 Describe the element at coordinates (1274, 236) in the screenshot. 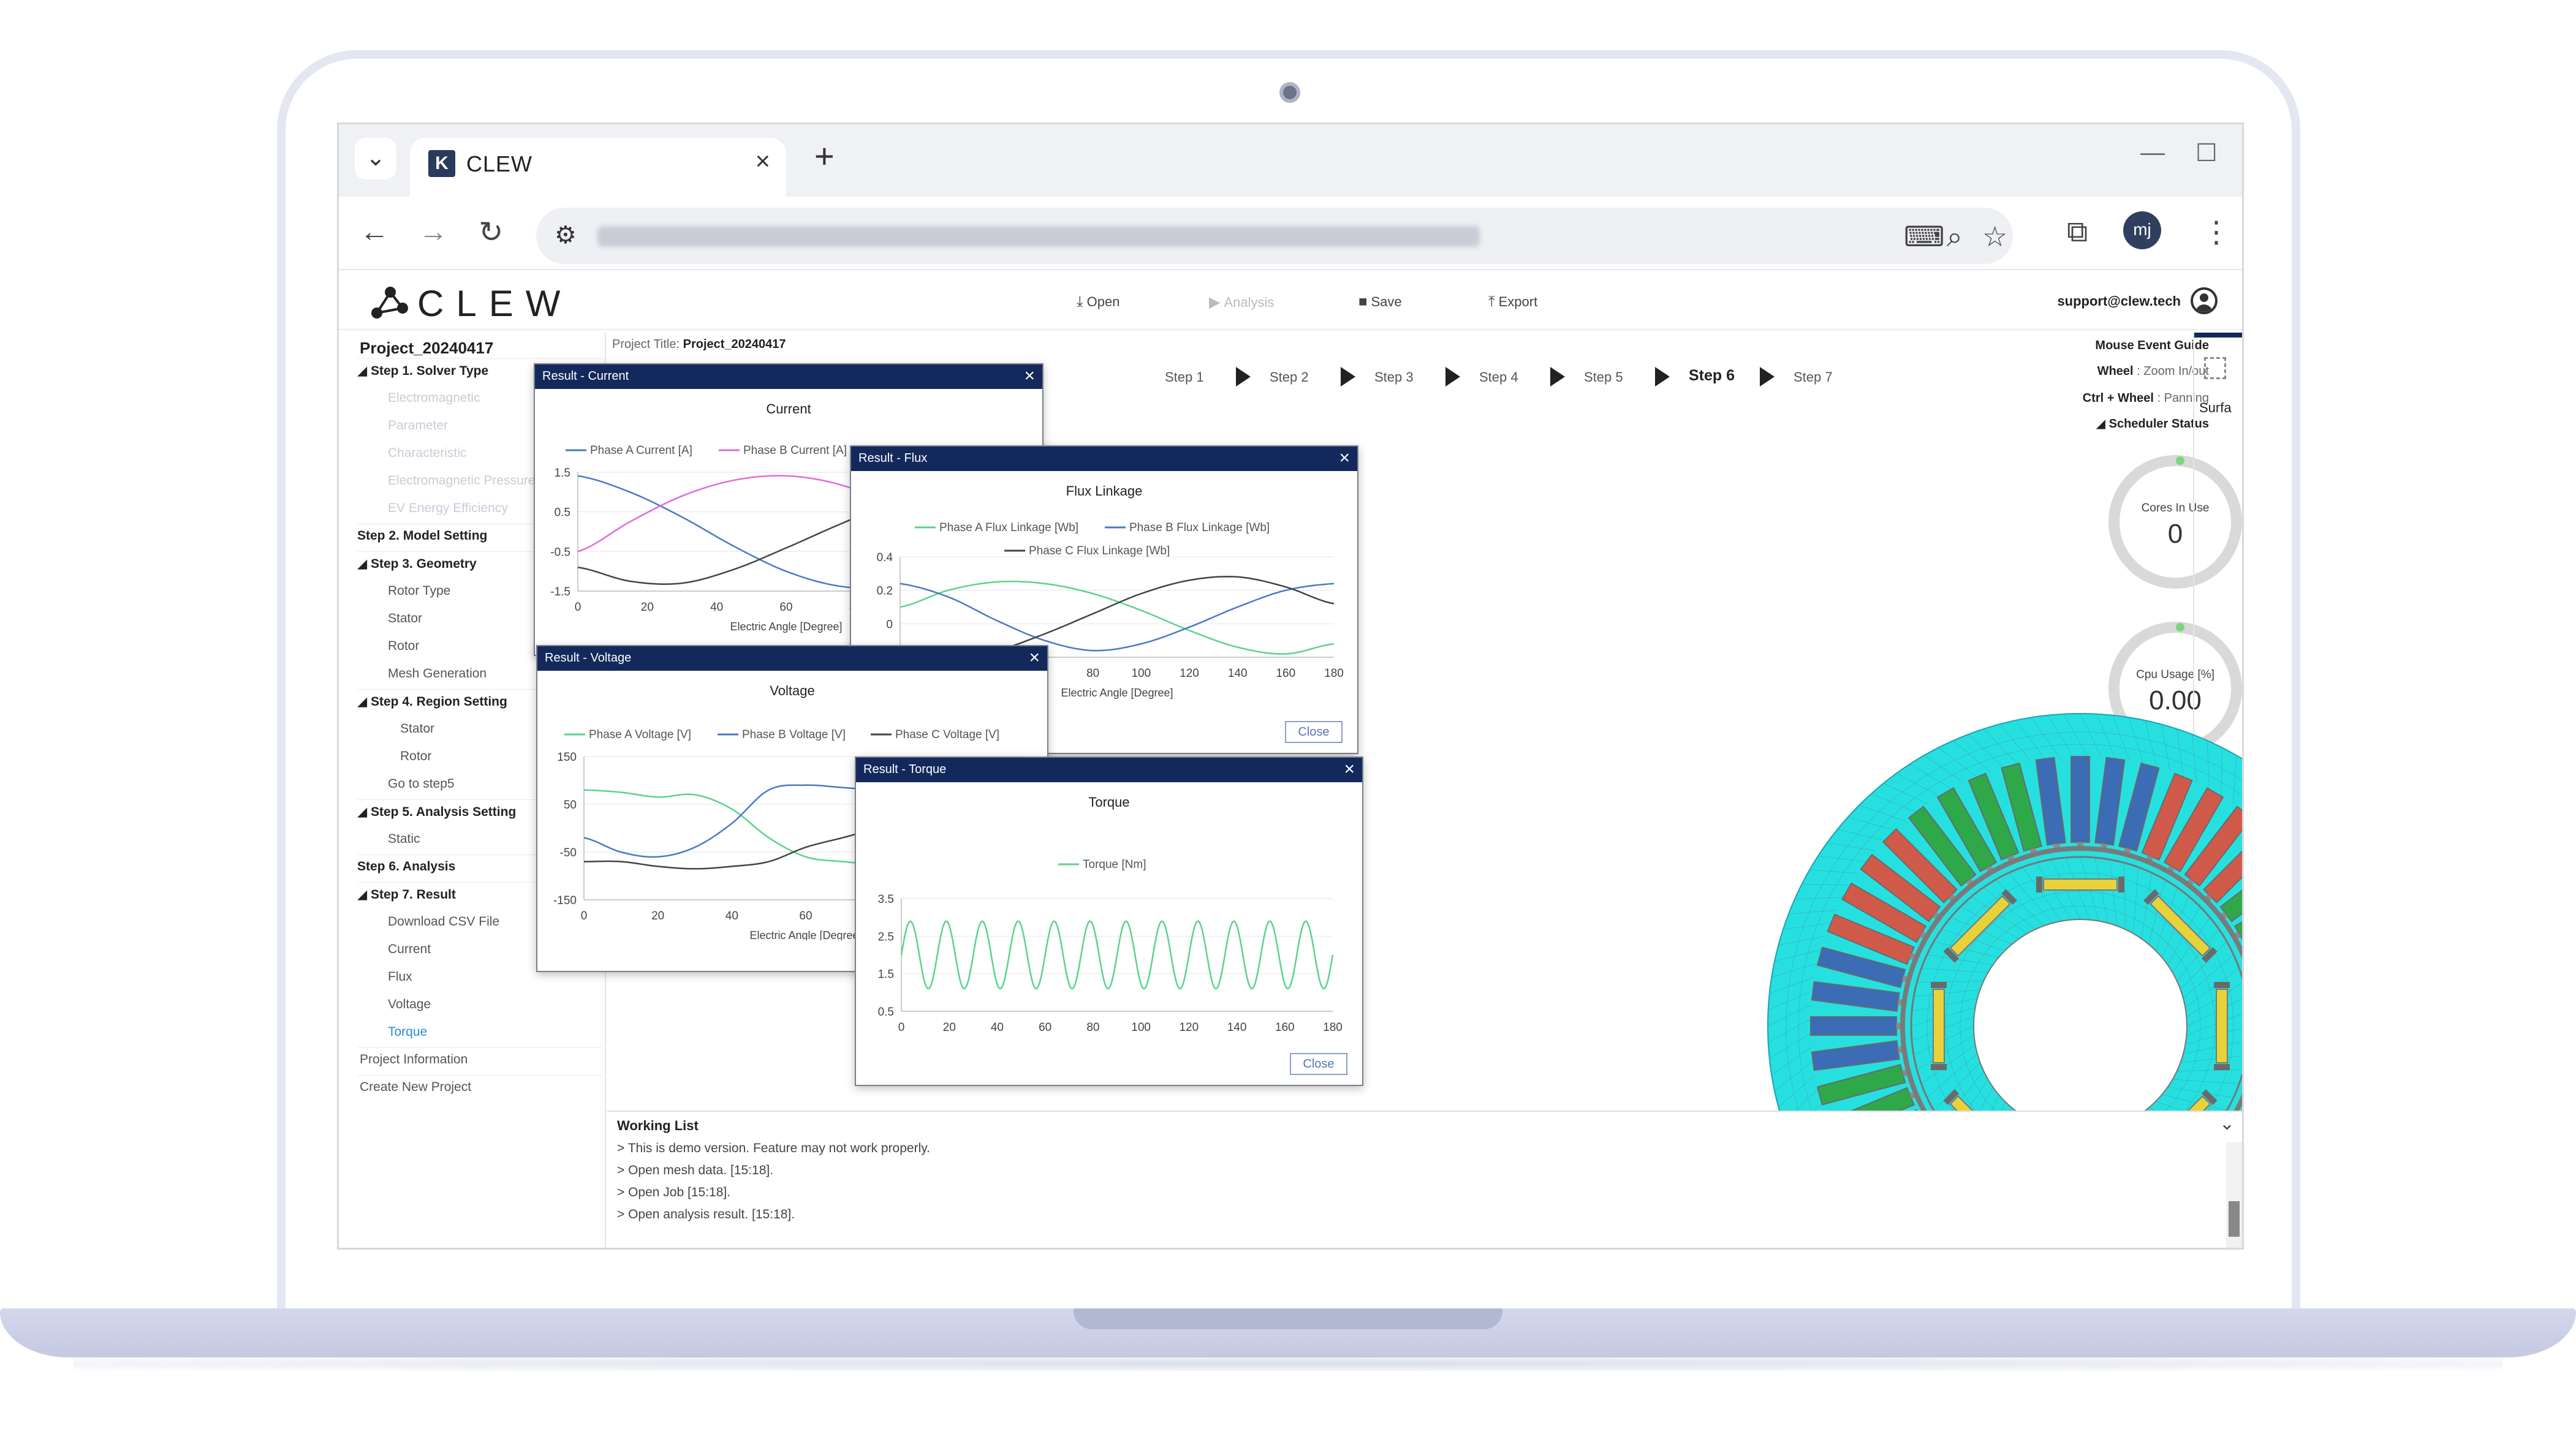

I see `address-bar: ⚙ ⌨ ⌕ ☆` at that location.